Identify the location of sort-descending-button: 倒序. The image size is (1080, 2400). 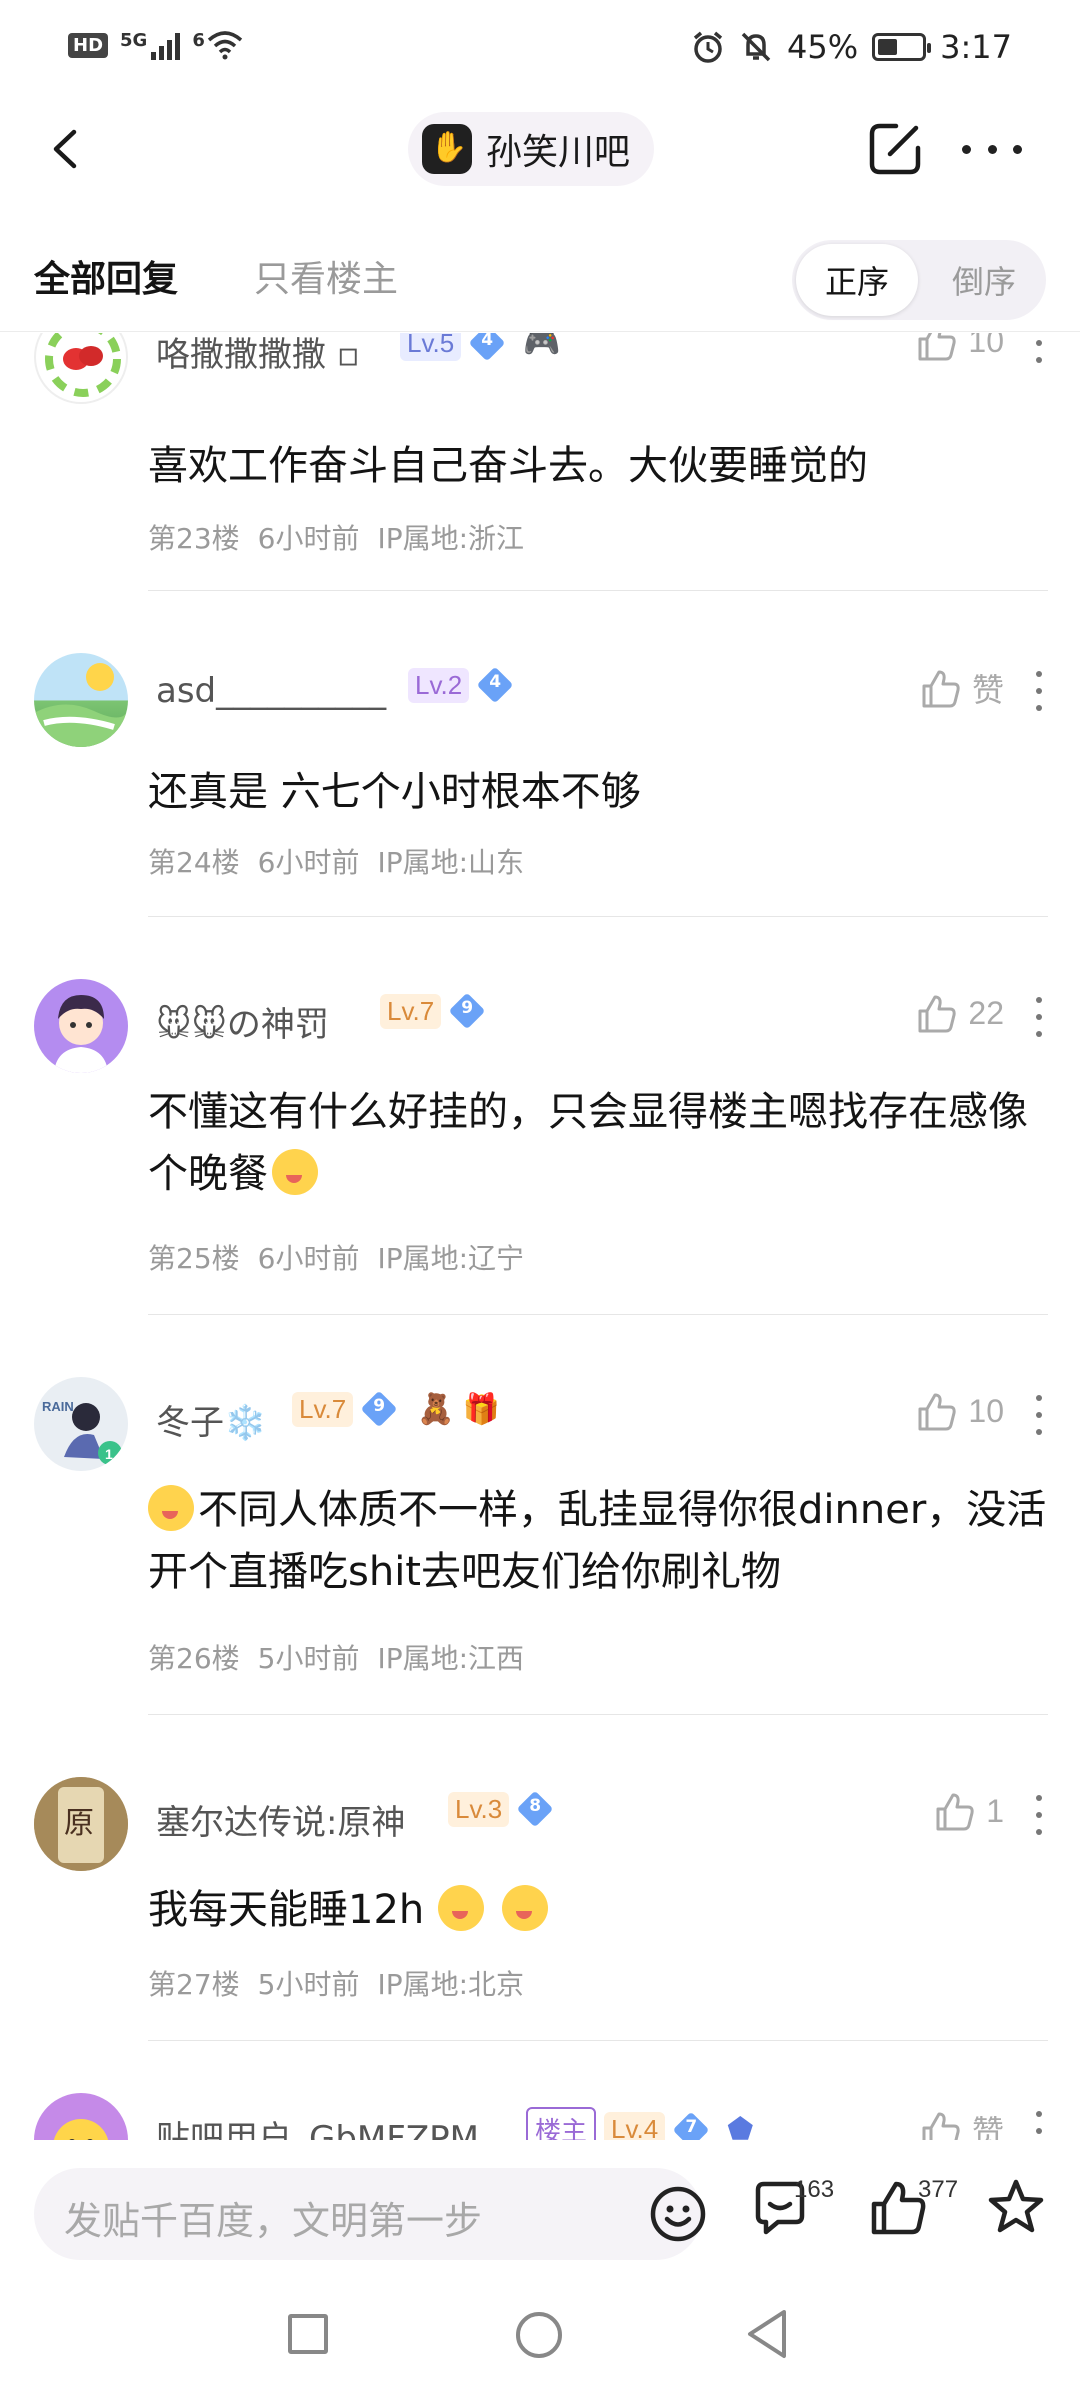
(984, 280).